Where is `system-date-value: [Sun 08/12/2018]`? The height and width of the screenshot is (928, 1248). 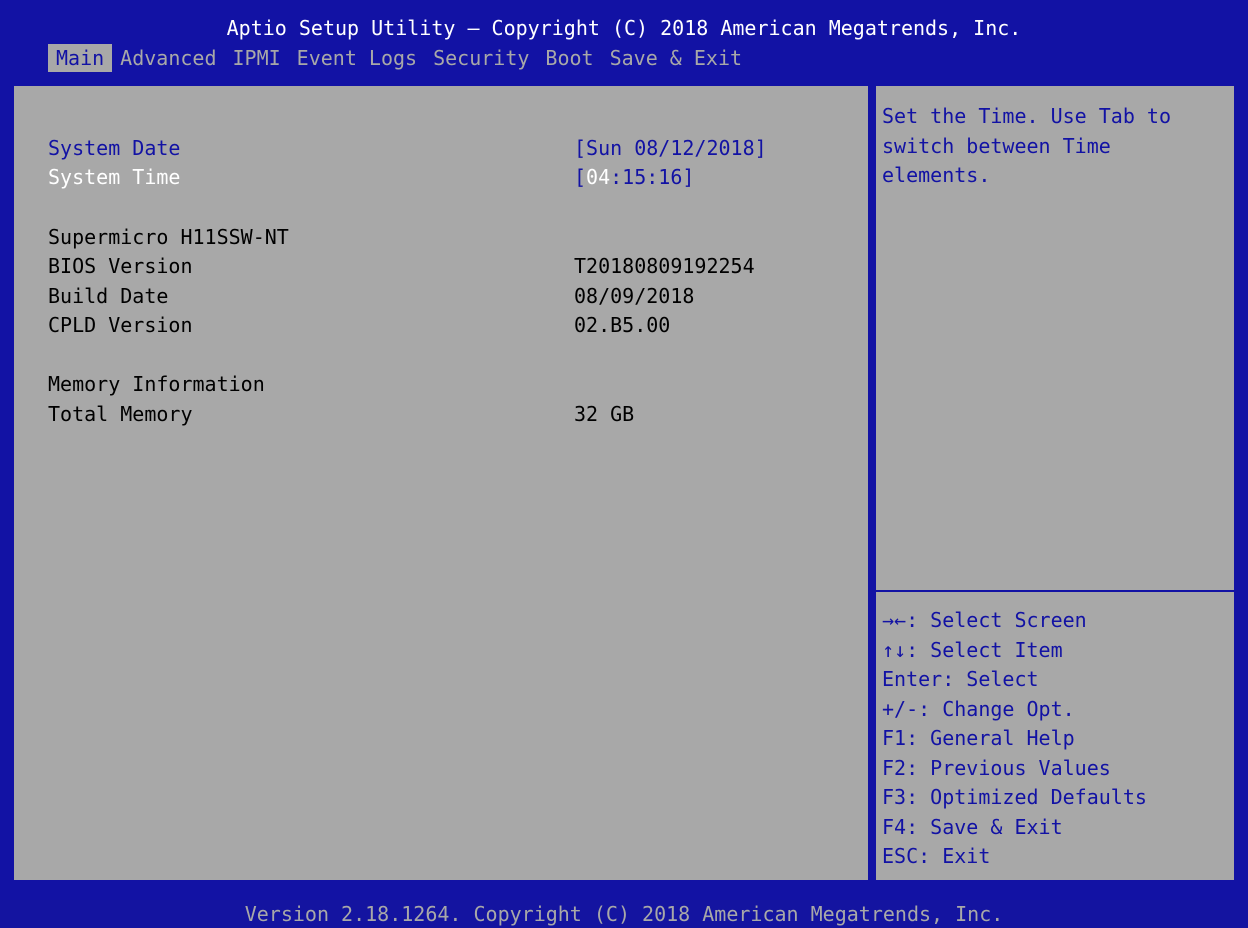
system-date-value: [Sun 08/12/2018] is located at coordinates (670, 149).